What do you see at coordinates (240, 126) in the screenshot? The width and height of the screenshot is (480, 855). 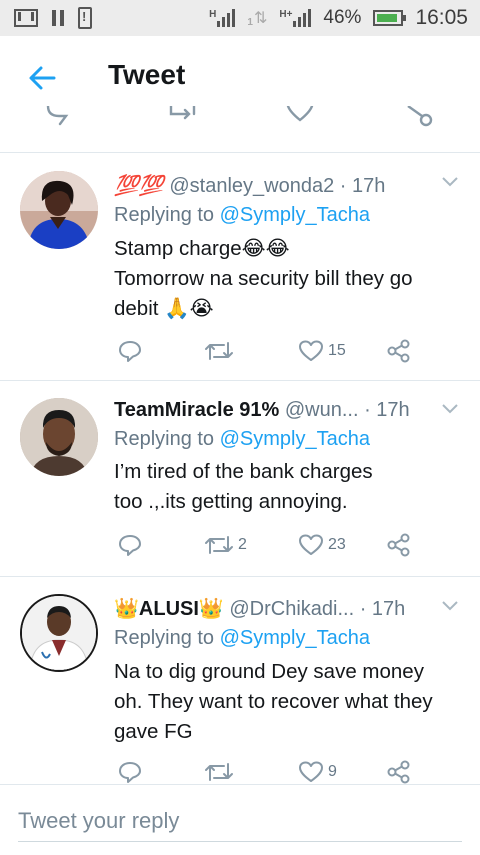 I see `previous-tweet-actions` at bounding box center [240, 126].